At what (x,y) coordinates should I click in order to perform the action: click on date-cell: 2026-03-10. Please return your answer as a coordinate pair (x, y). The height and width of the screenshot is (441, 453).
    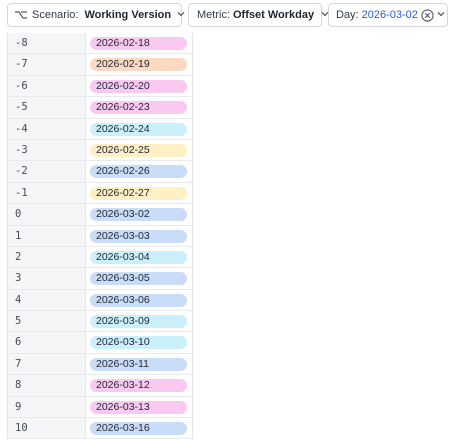
    Looking at the image, I should click on (139, 342).